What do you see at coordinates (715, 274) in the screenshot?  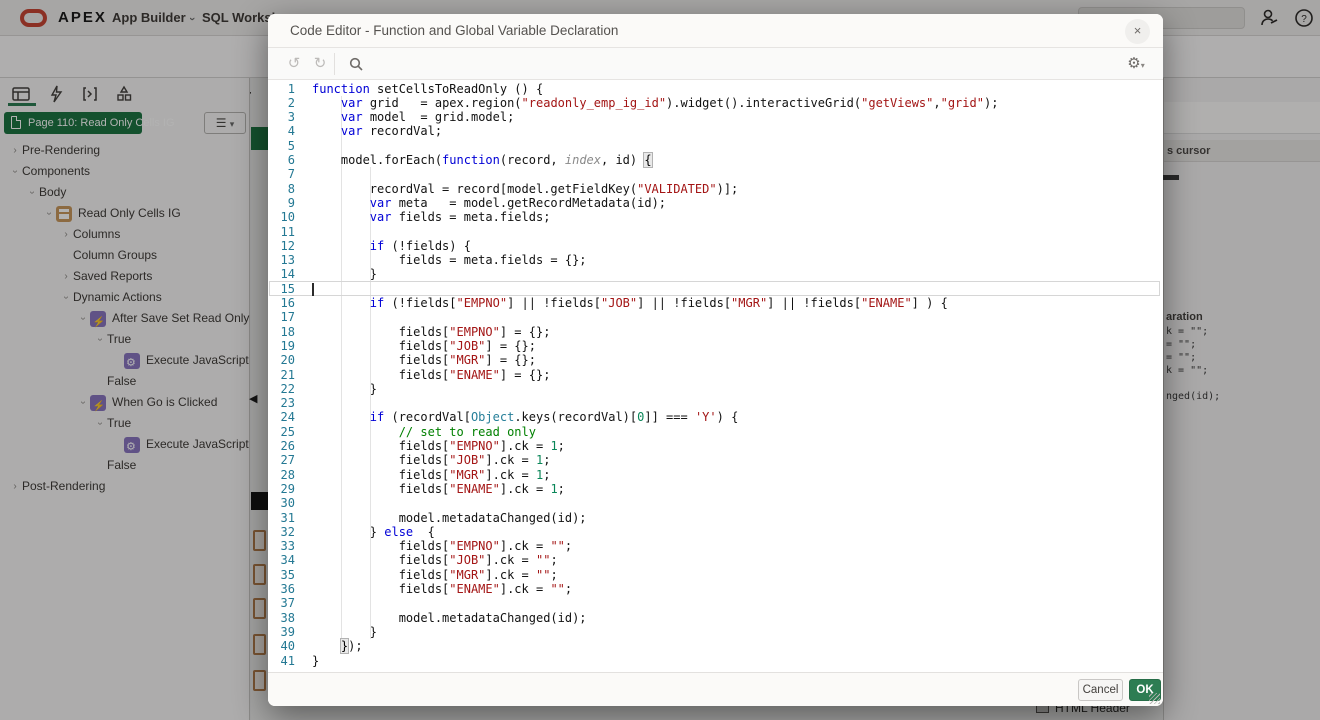 I see `code-line-14: 14 }` at bounding box center [715, 274].